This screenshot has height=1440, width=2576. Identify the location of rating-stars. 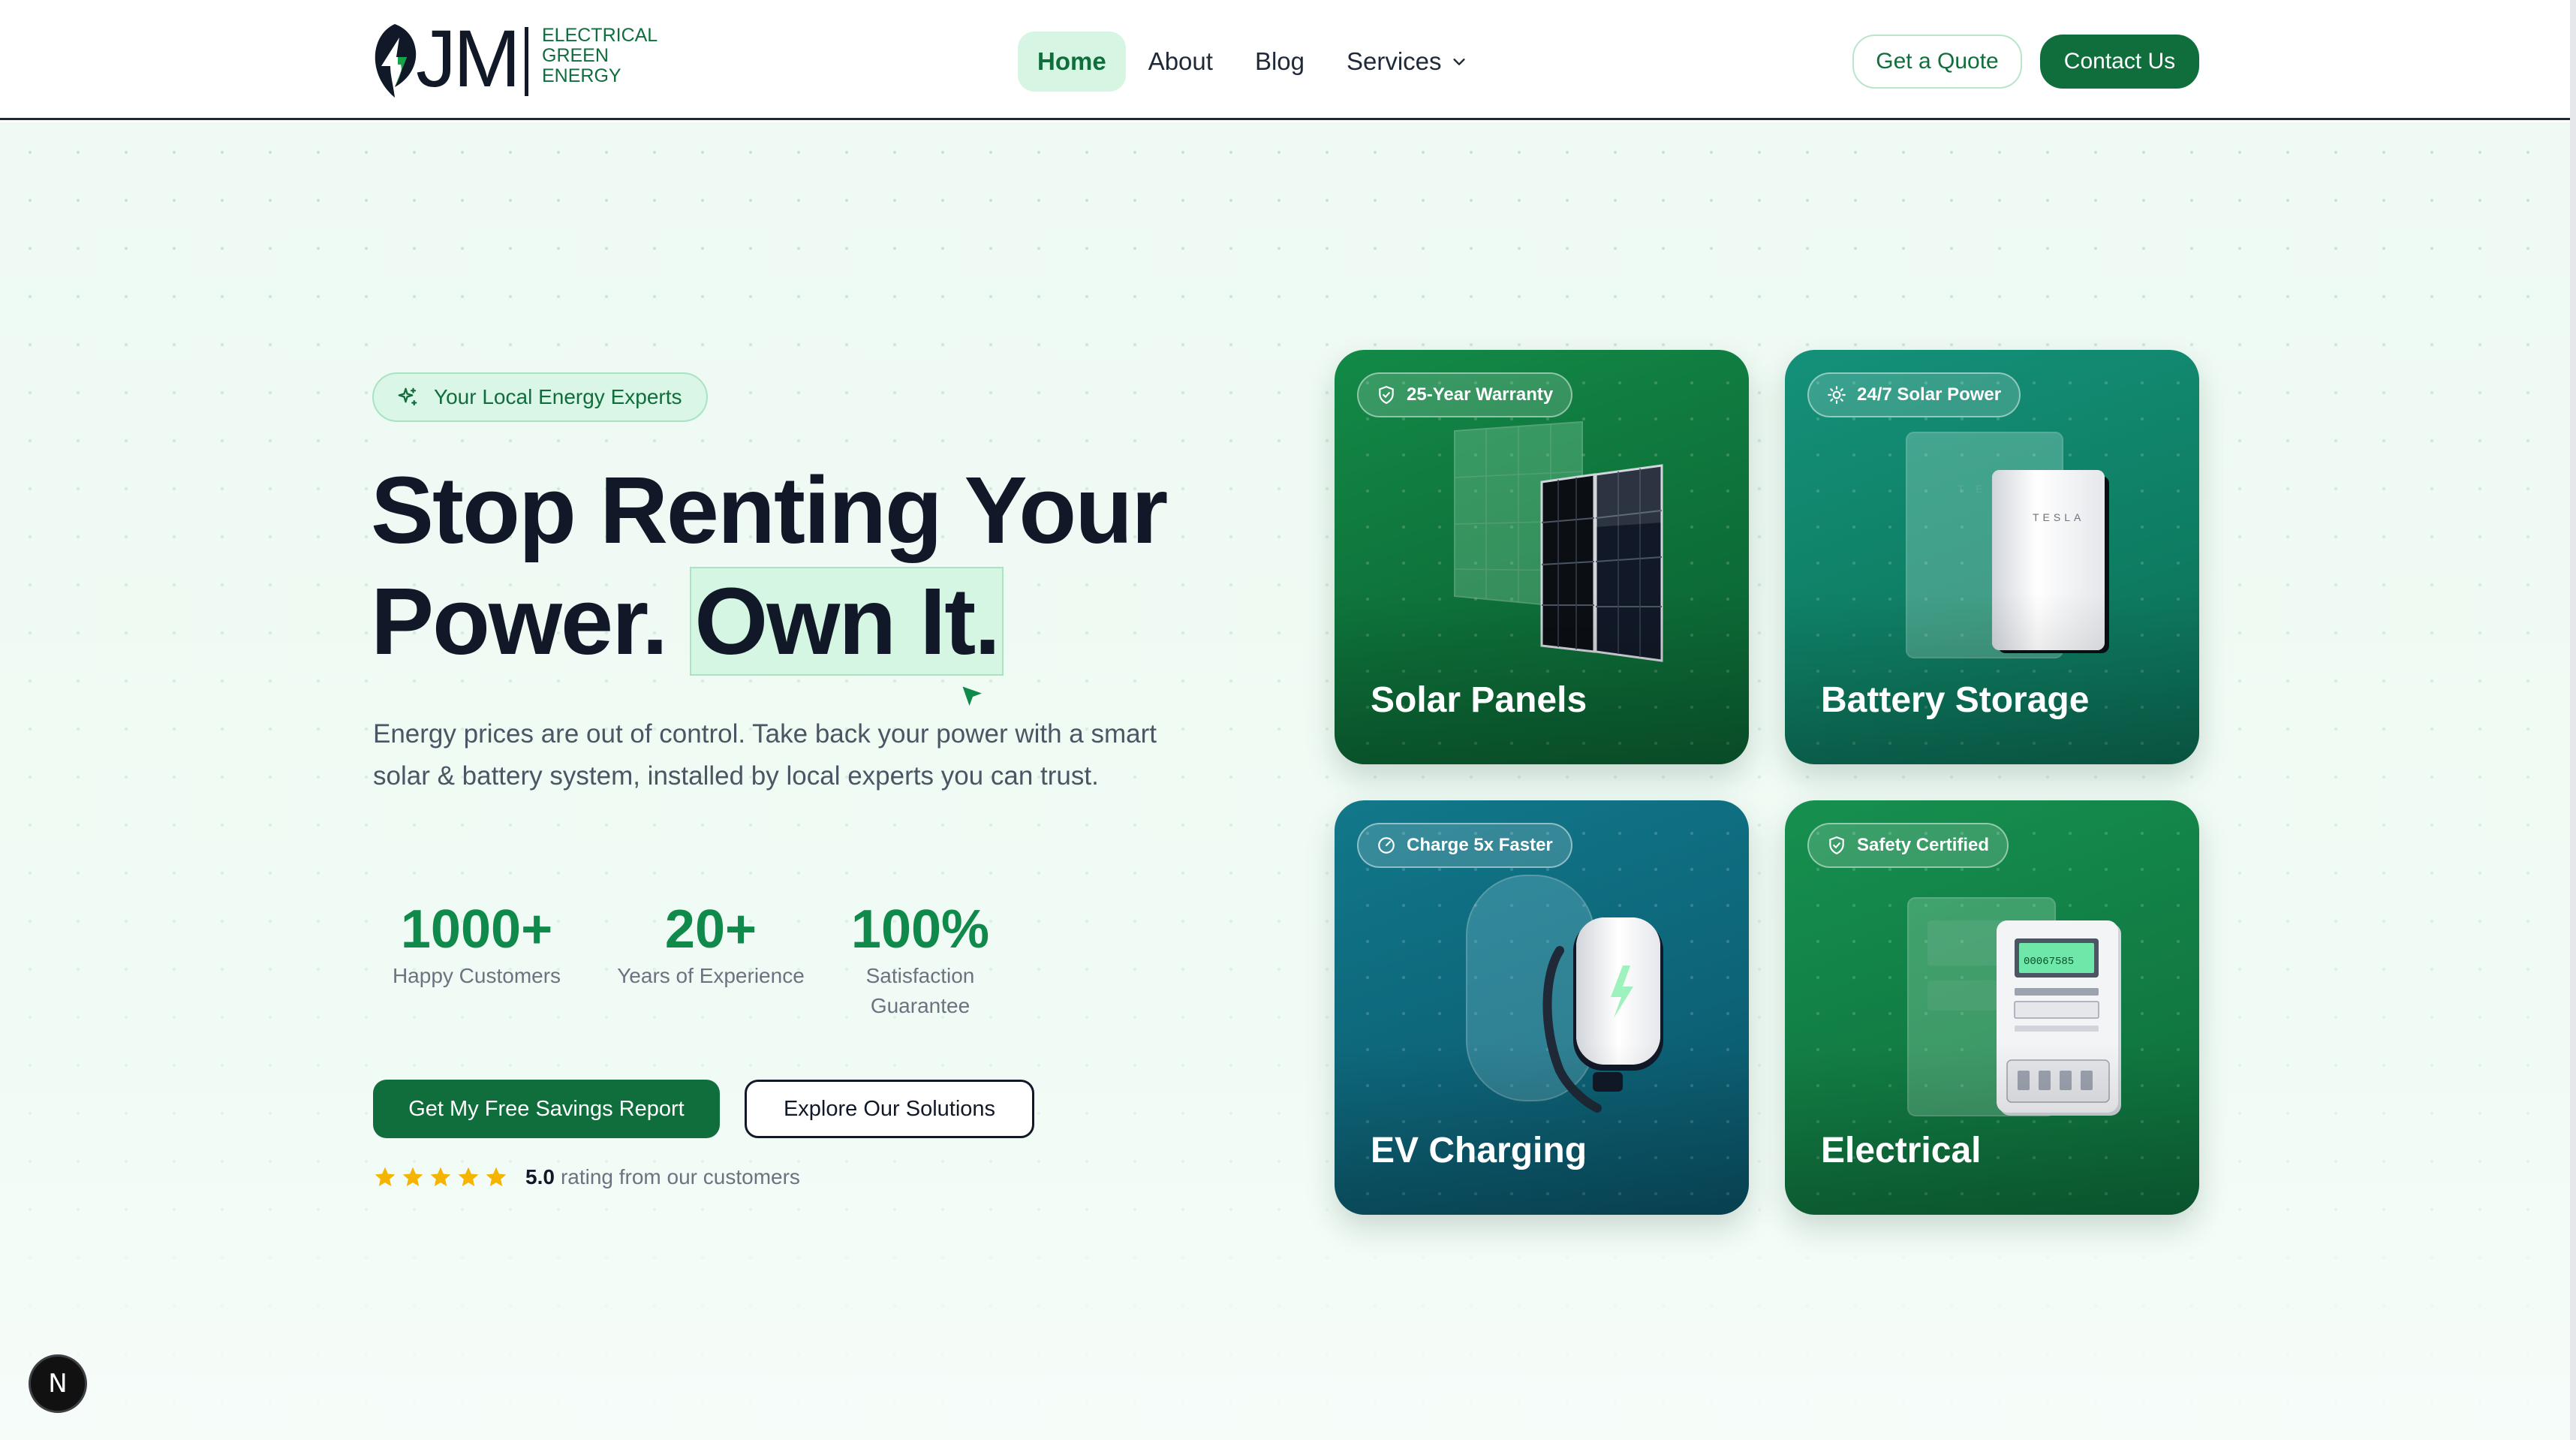
(442, 1177).